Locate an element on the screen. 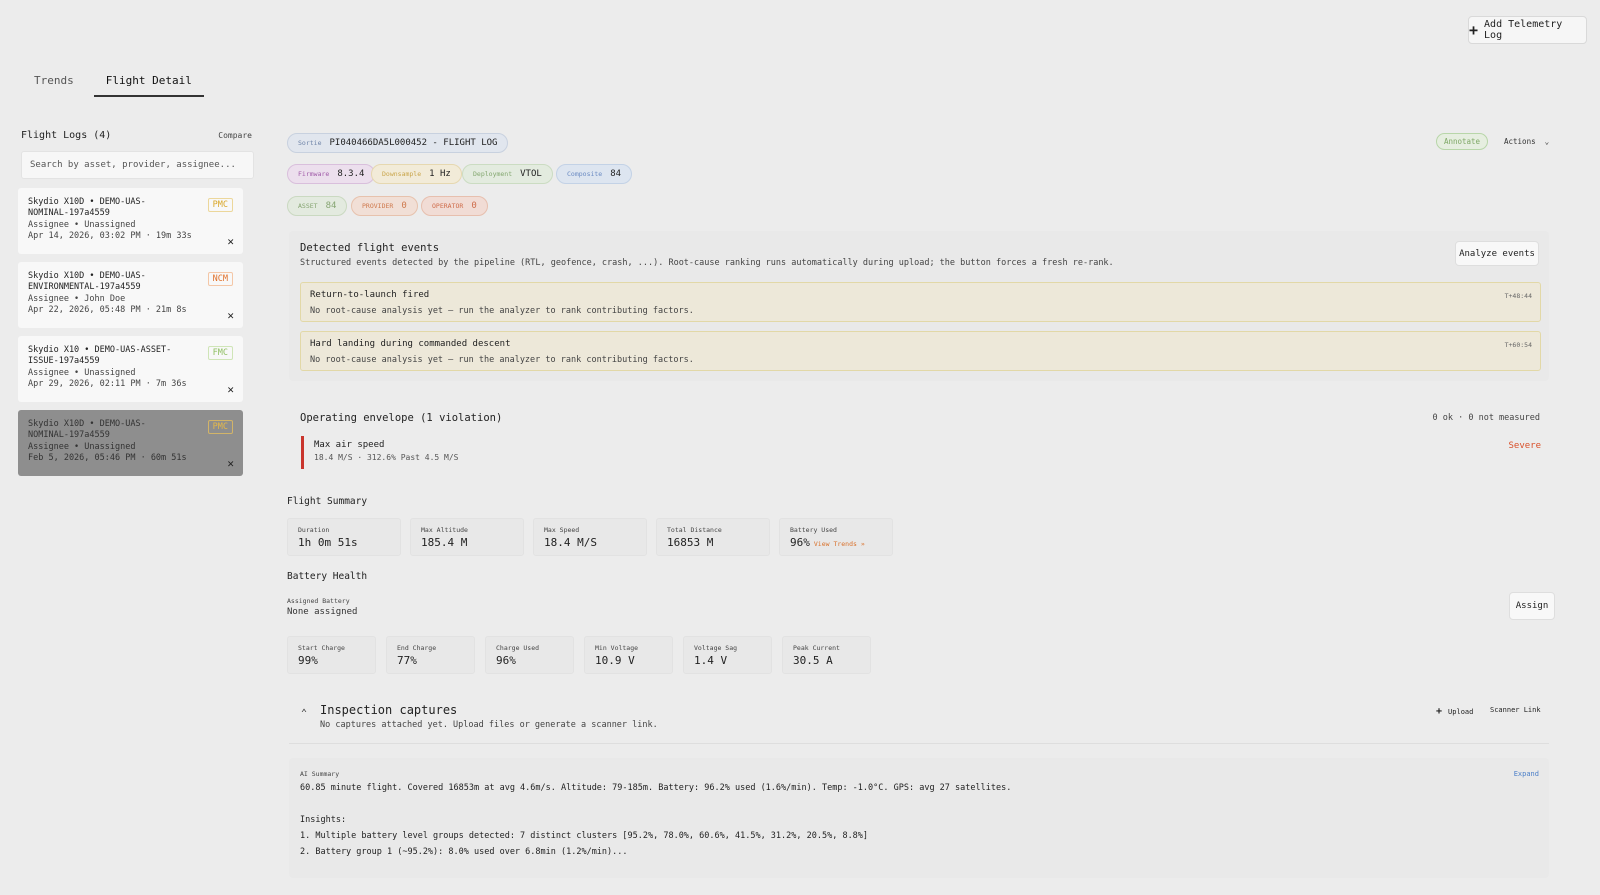  metric-total-distance: Total Distance 16853 M is located at coordinates (713, 537).